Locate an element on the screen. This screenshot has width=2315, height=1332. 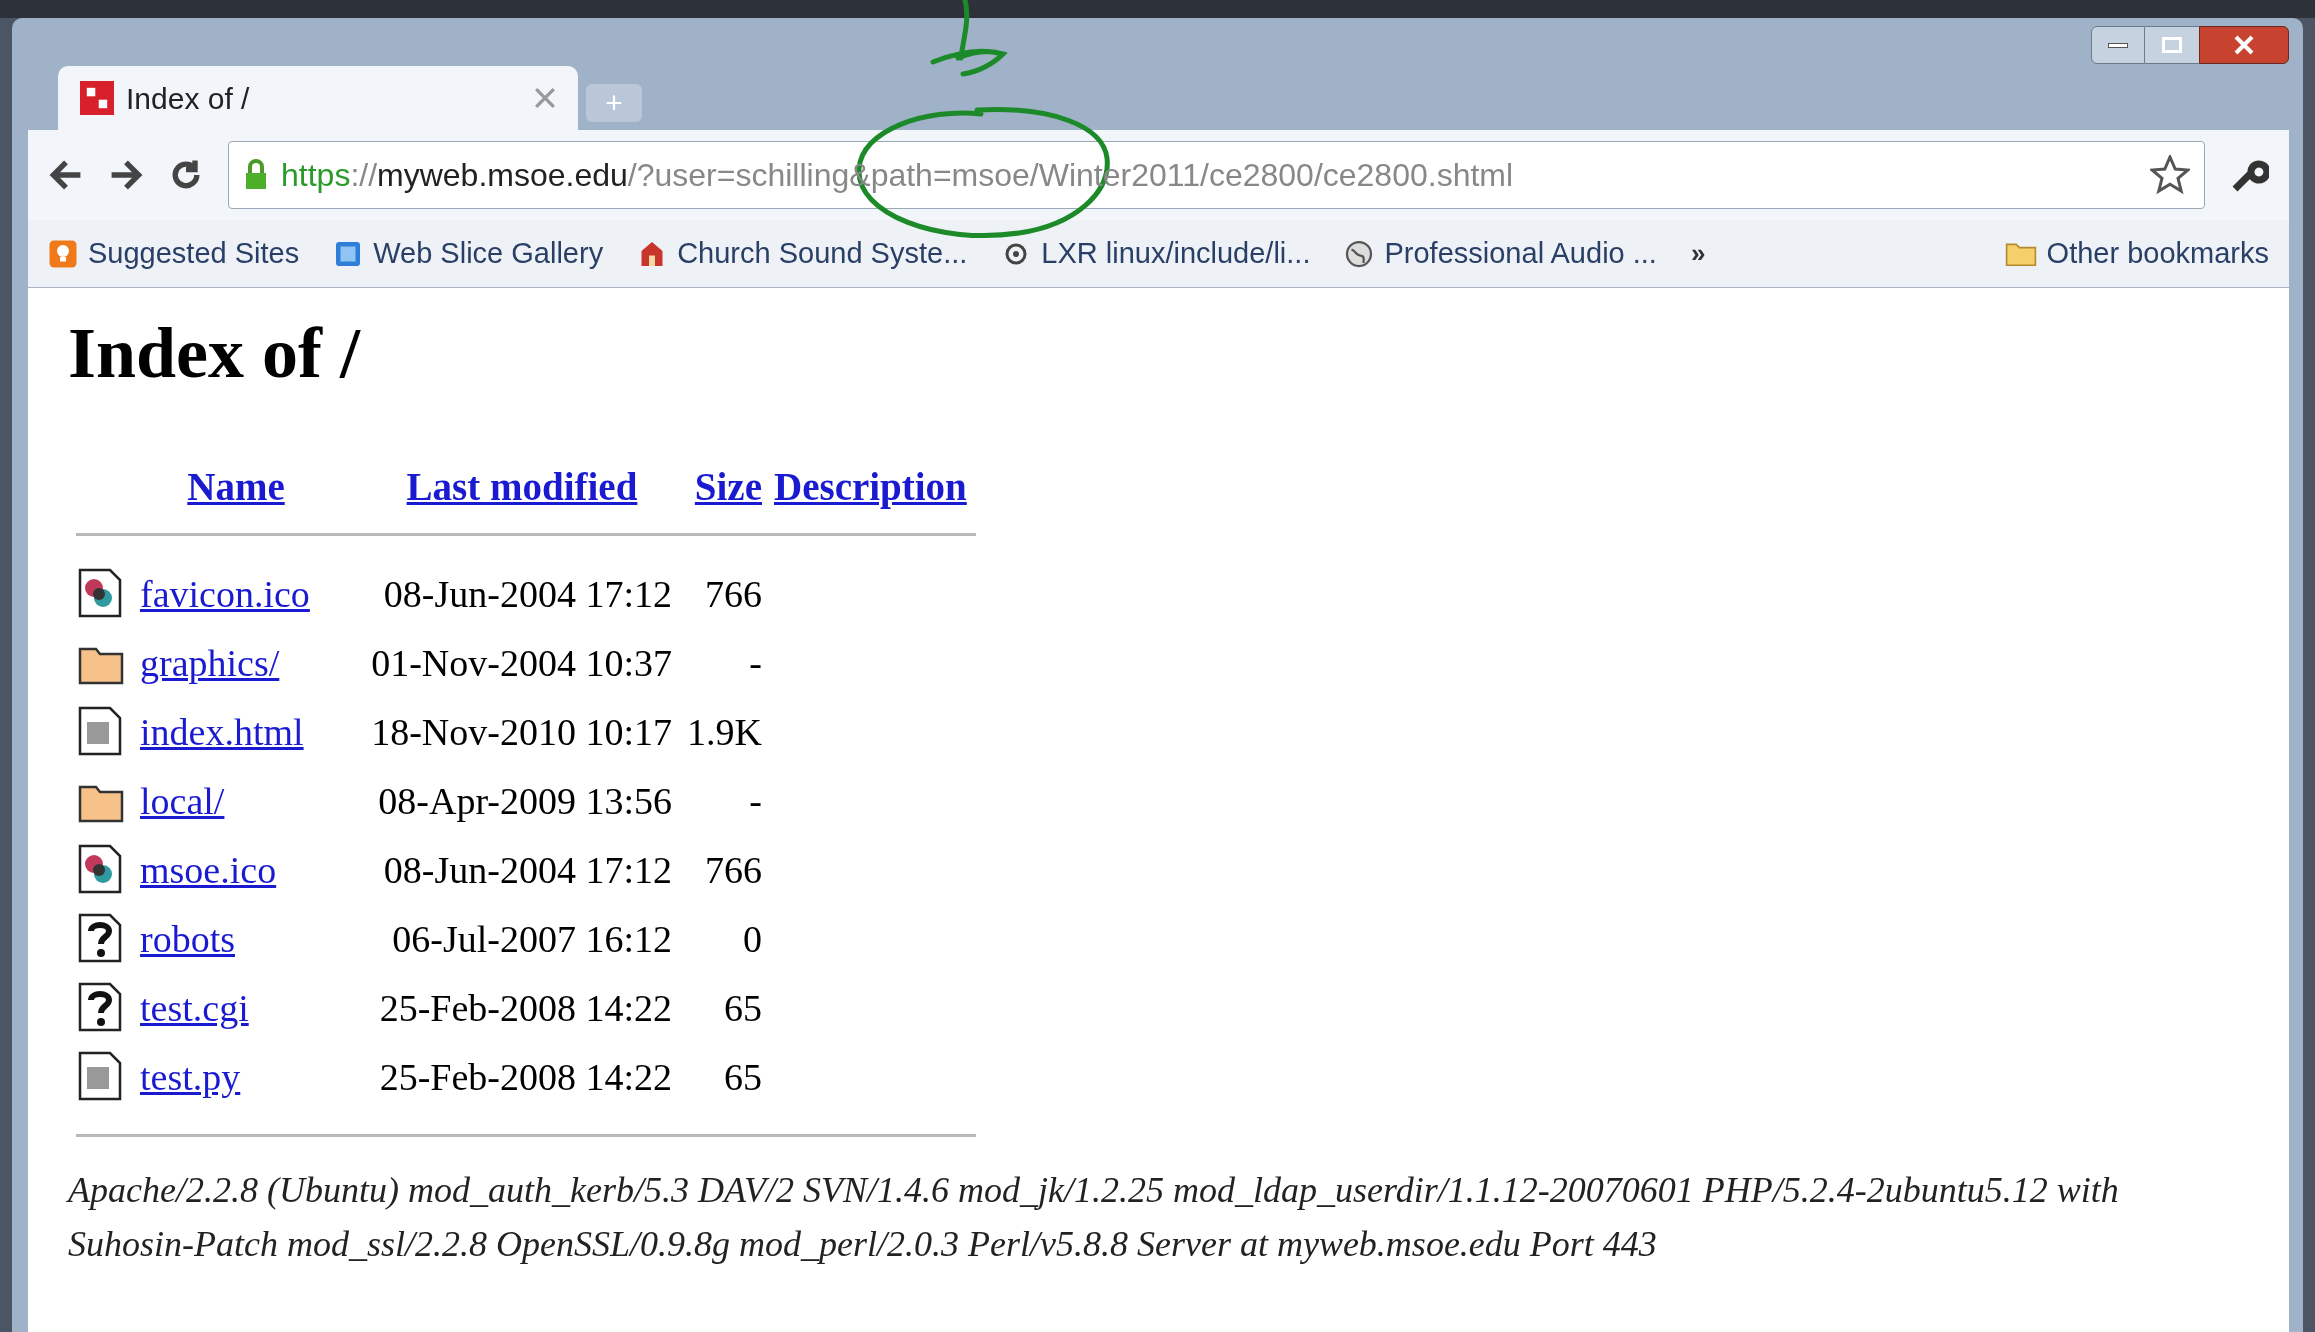
modified-date: 01-Nov-2004 10:37 is located at coordinates (521, 663).